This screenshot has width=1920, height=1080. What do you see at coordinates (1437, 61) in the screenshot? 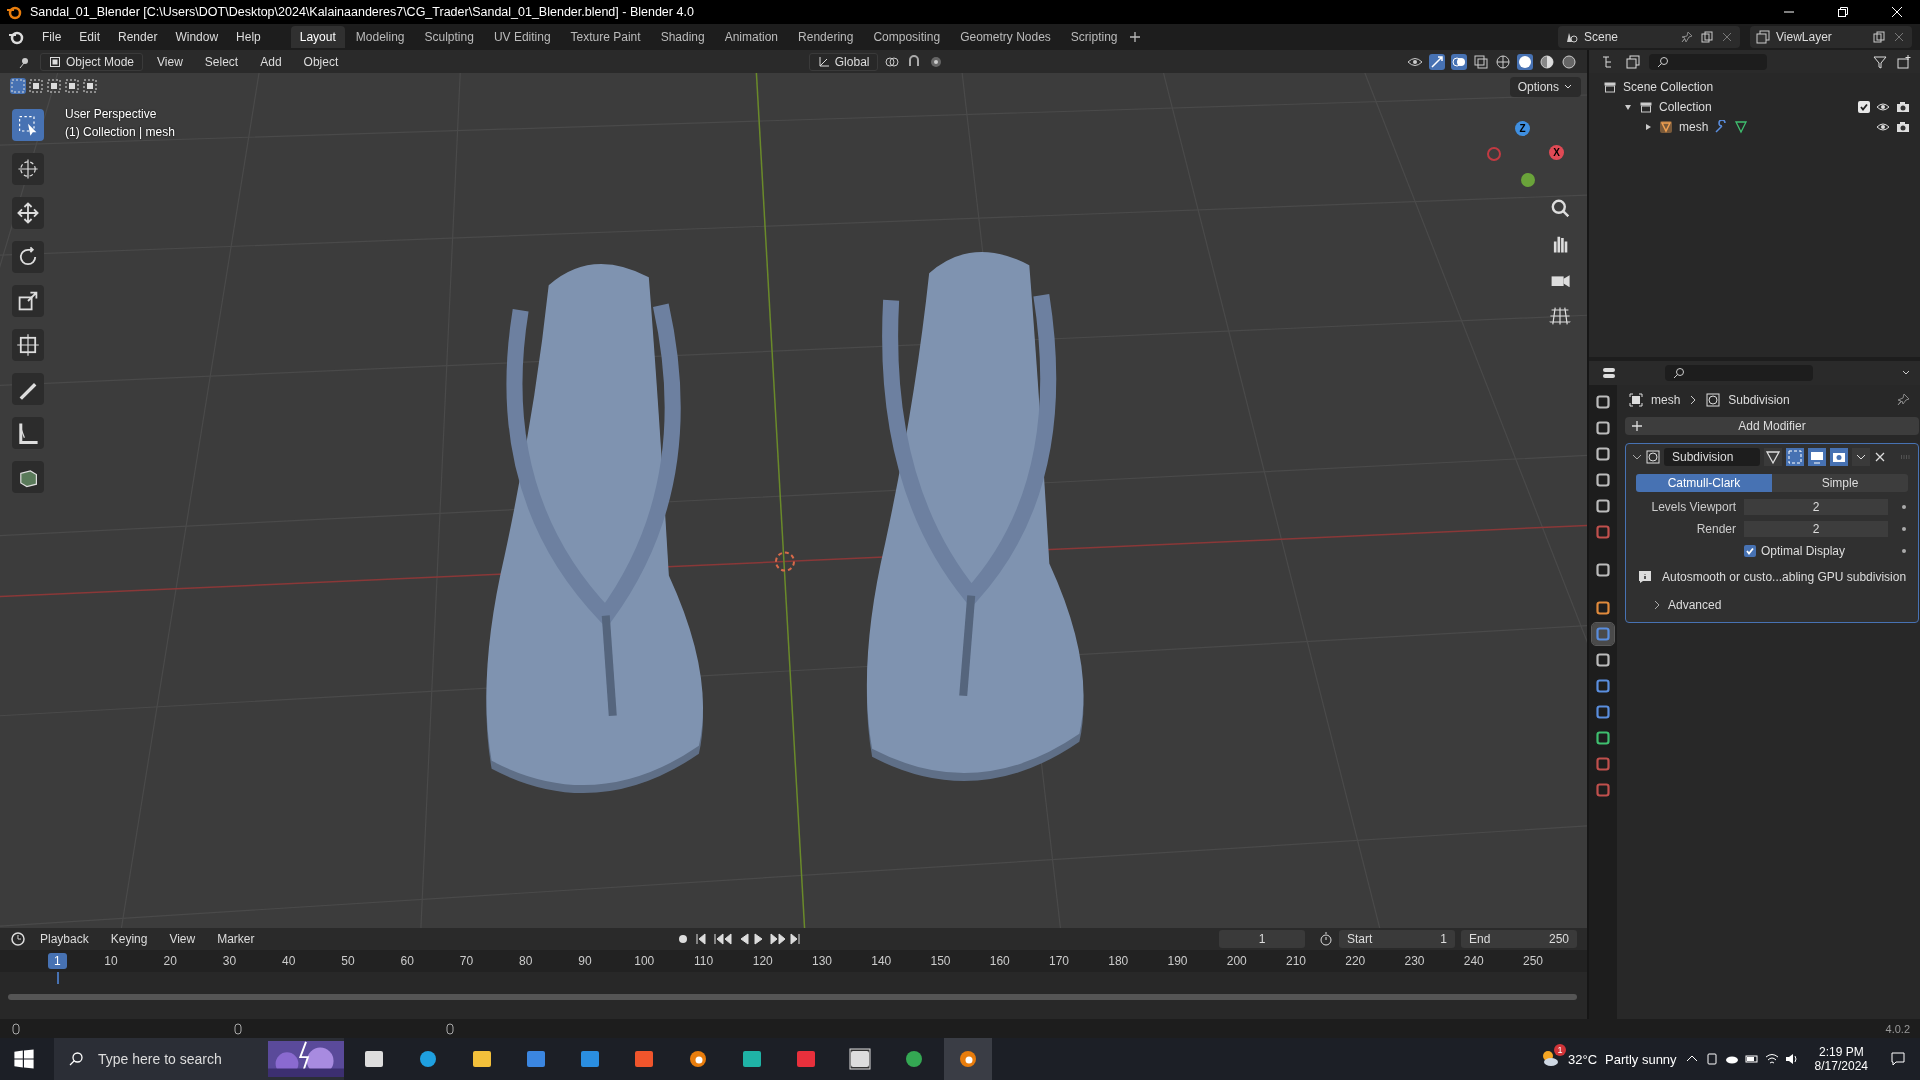
I see `gizmo-toggle-icon` at bounding box center [1437, 61].